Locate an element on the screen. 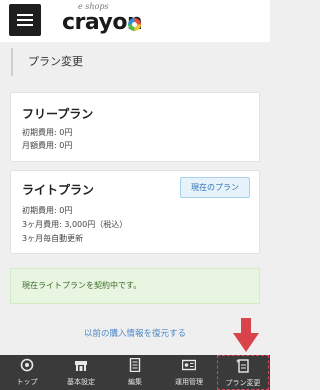  document-icon is located at coordinates (135, 365).